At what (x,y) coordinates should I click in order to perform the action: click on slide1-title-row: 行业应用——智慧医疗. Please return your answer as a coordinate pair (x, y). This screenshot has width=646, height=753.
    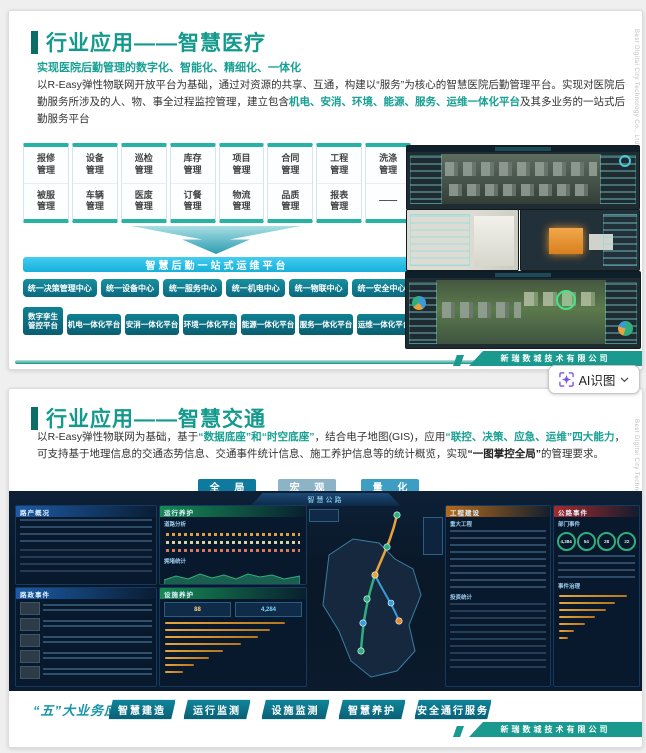
    Looking at the image, I should click on (148, 42).